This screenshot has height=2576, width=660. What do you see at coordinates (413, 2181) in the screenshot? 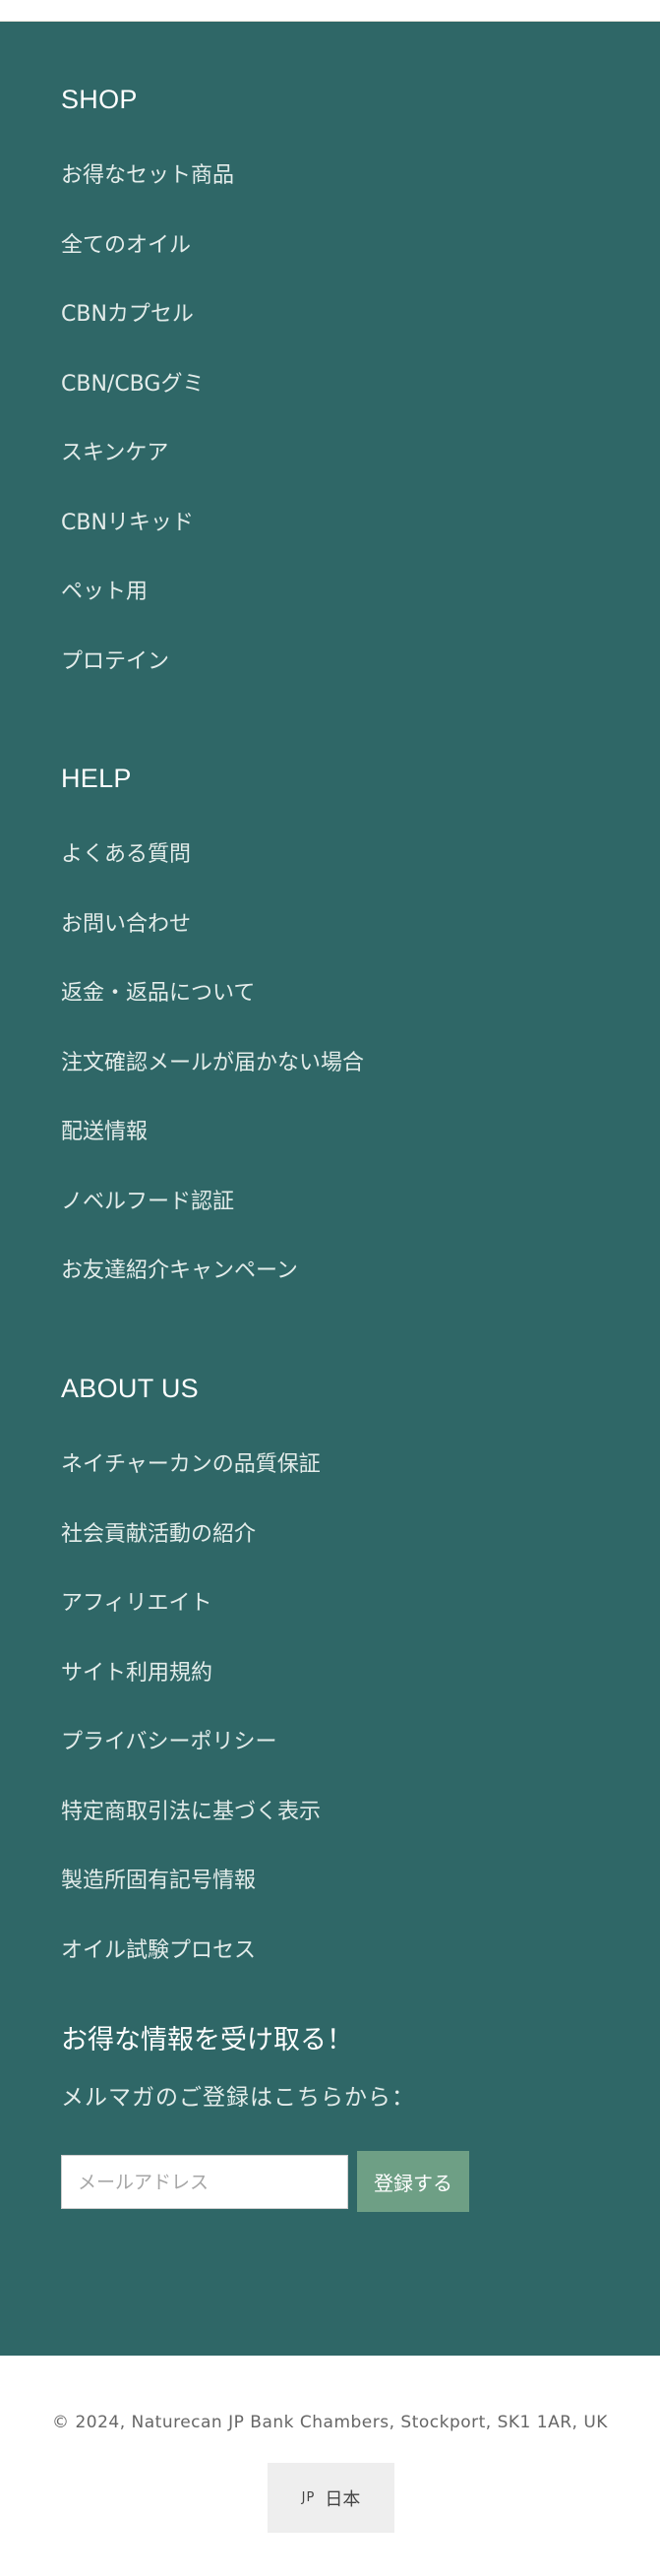
I see `newsletter-subscribe-button: 登録する` at bounding box center [413, 2181].